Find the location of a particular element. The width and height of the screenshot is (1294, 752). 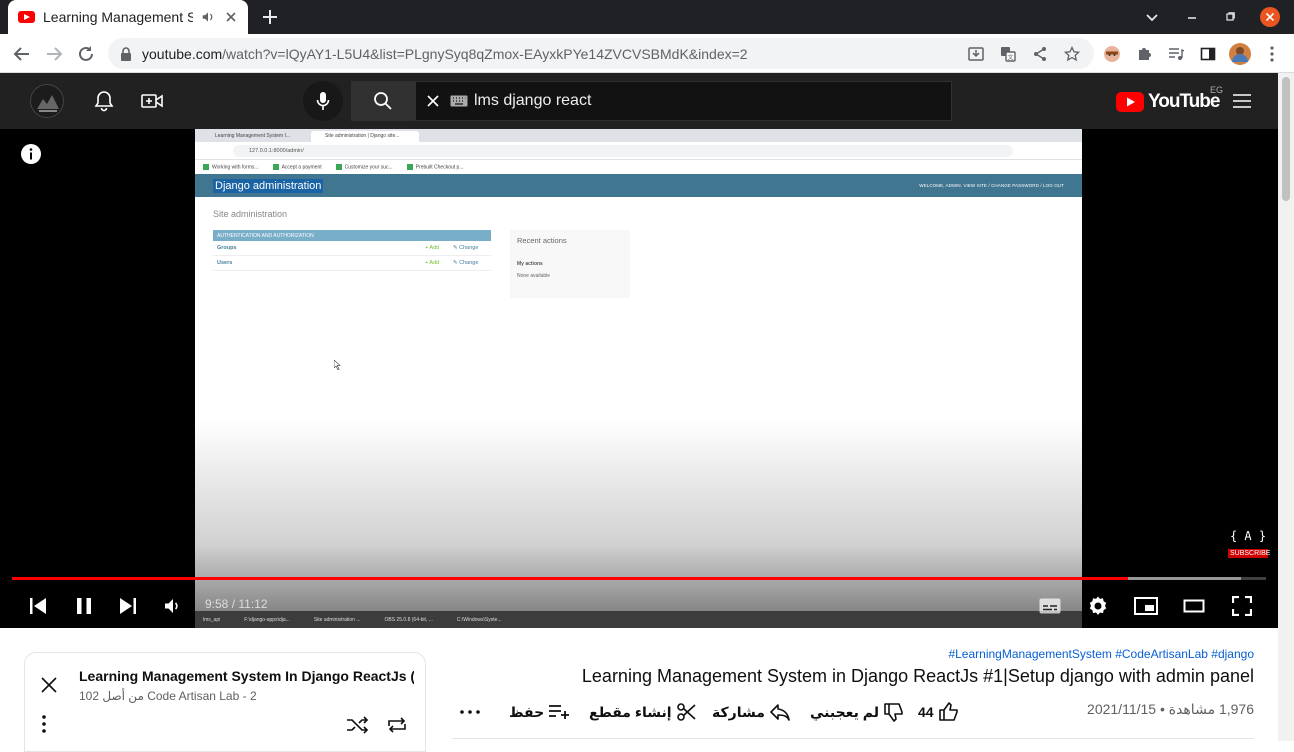

bookmark-star-icon is located at coordinates (1072, 54).